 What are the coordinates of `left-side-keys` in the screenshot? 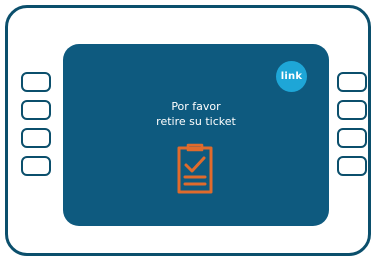 It's located at (36, 124).